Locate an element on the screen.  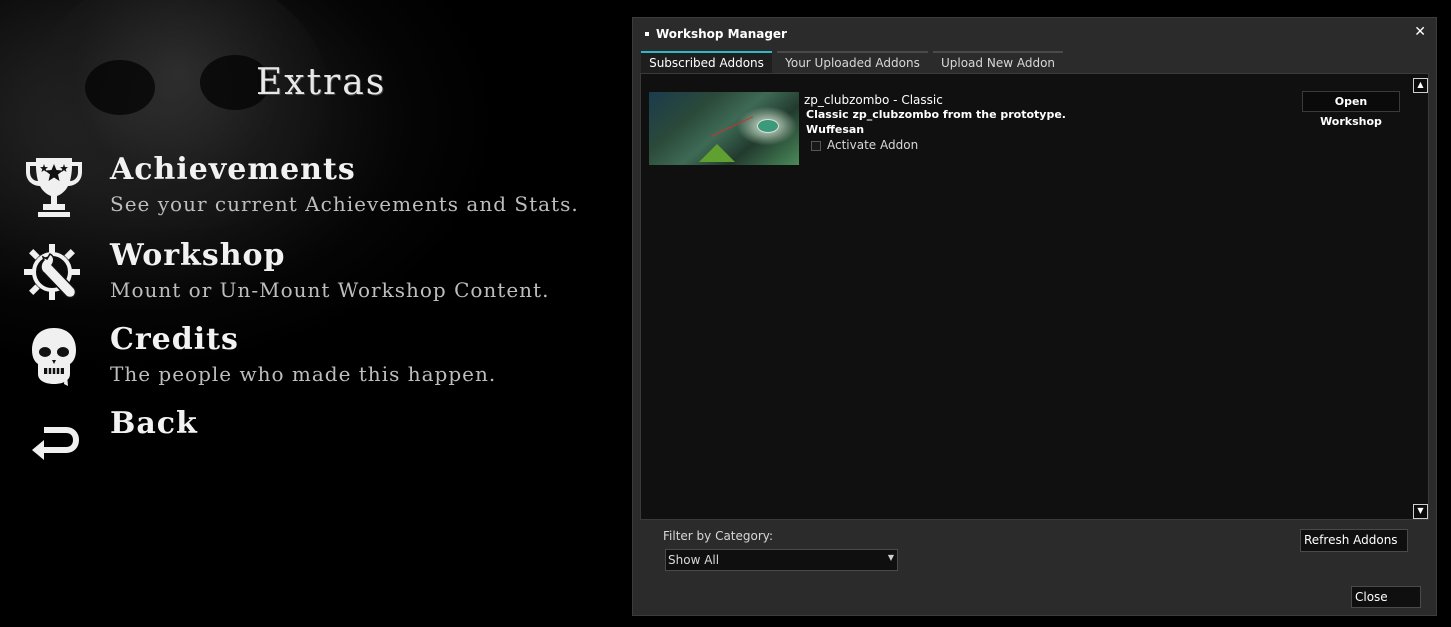
window-titlebar: Workshop Manager ✕ is located at coordinates (1034, 33).